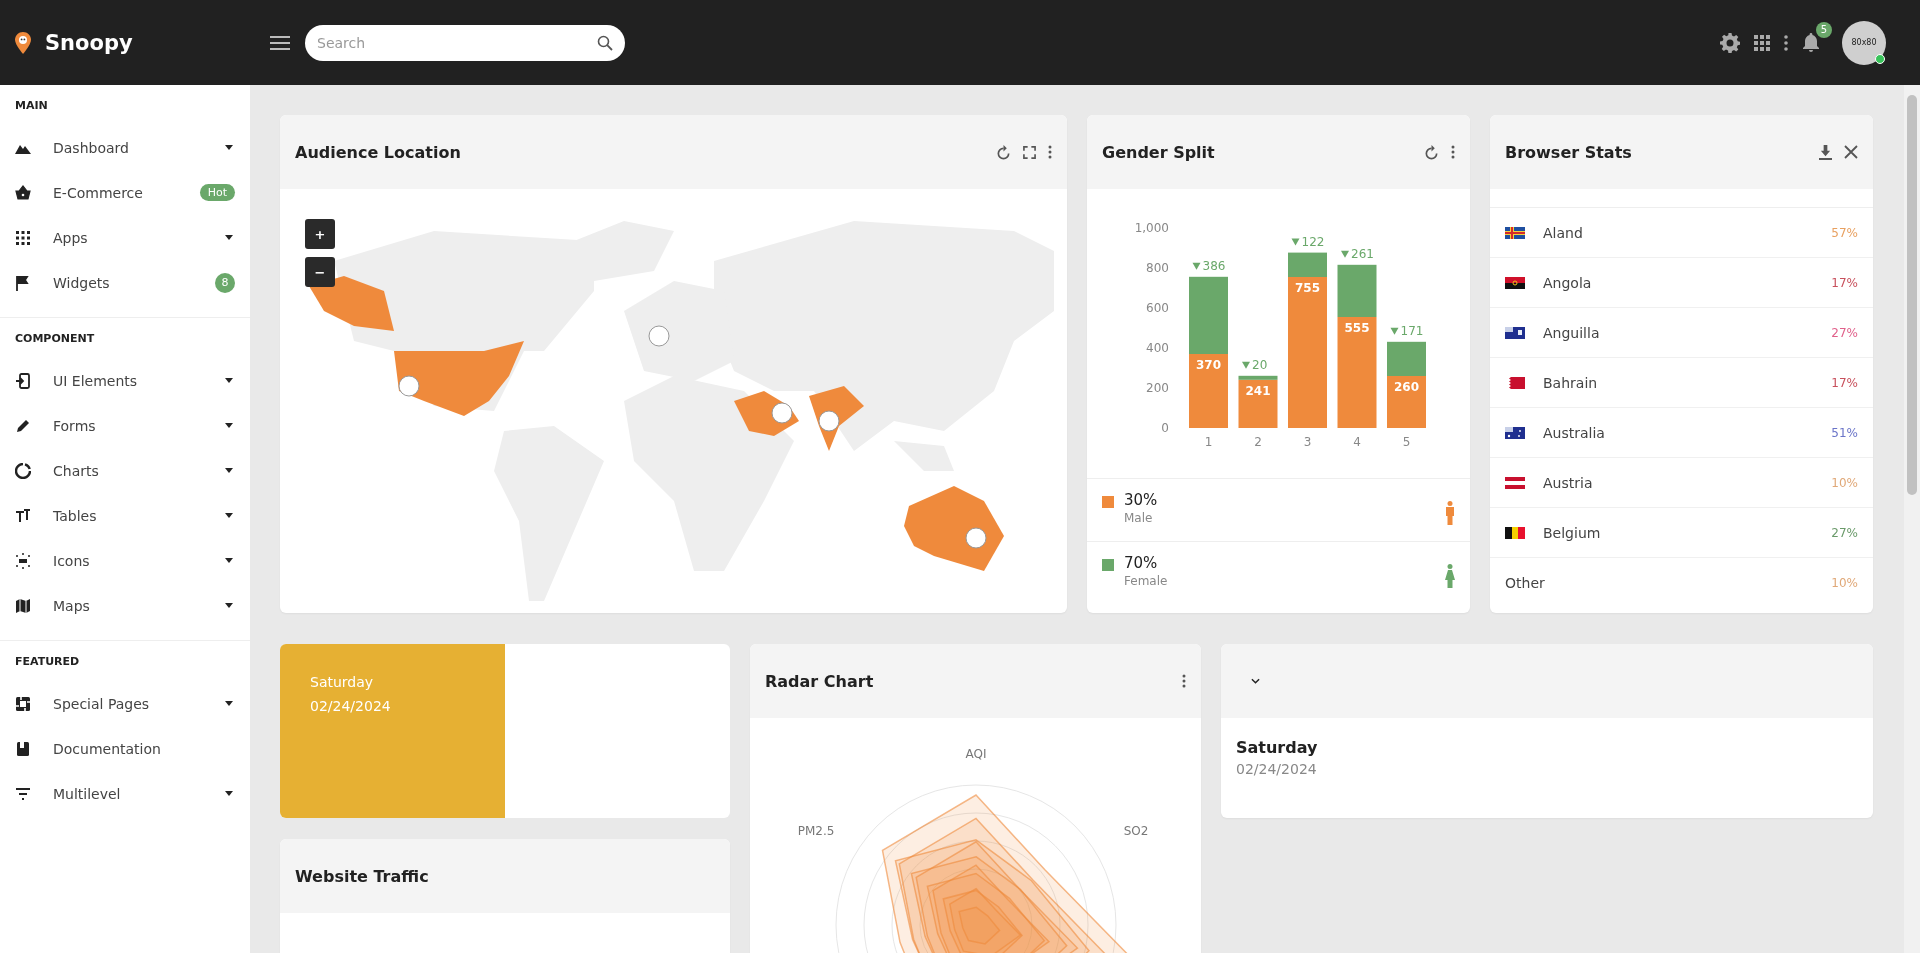  I want to click on axis-tick-label: 4, so click(1356, 442).